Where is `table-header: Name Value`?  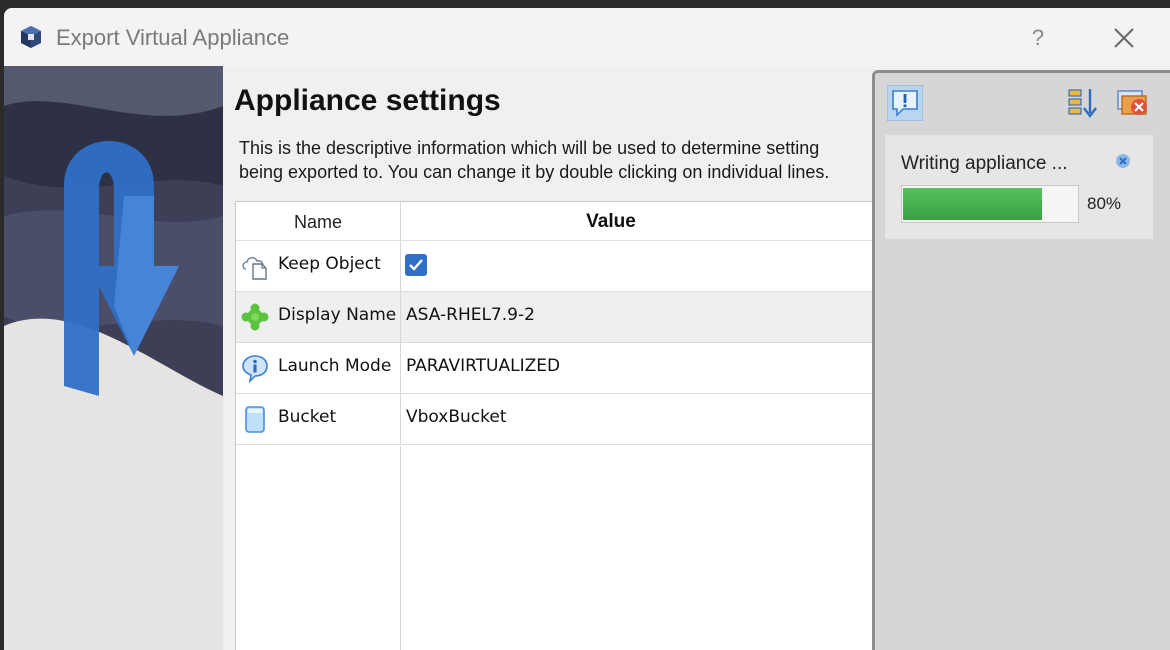
table-header: Name Value is located at coordinates (586, 221).